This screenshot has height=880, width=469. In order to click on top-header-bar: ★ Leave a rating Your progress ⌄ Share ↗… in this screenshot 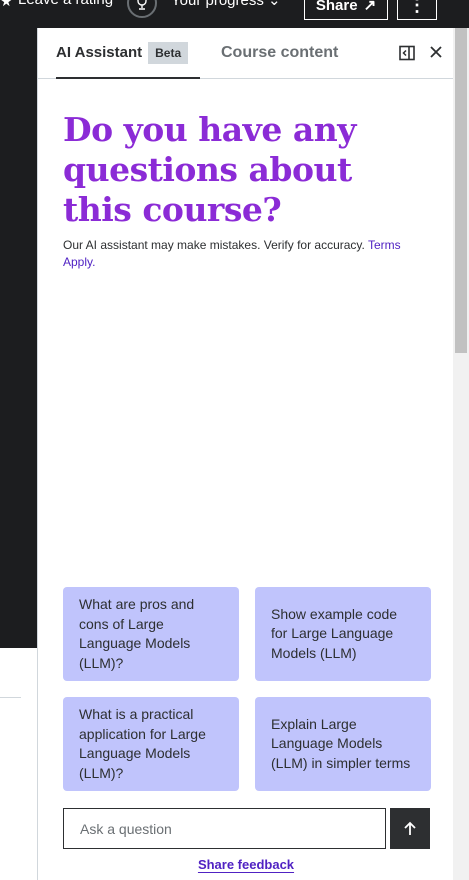, I will do `click(234, 14)`.